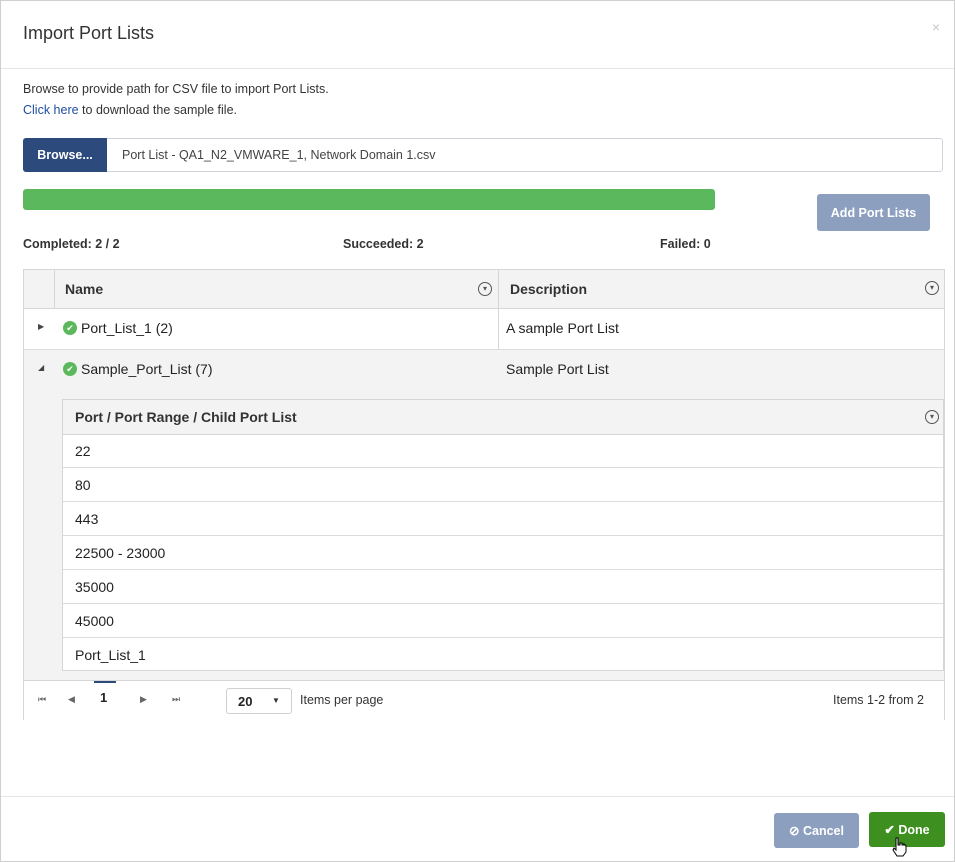 This screenshot has width=955, height=862. I want to click on check-icon: ✔, so click(889, 830).